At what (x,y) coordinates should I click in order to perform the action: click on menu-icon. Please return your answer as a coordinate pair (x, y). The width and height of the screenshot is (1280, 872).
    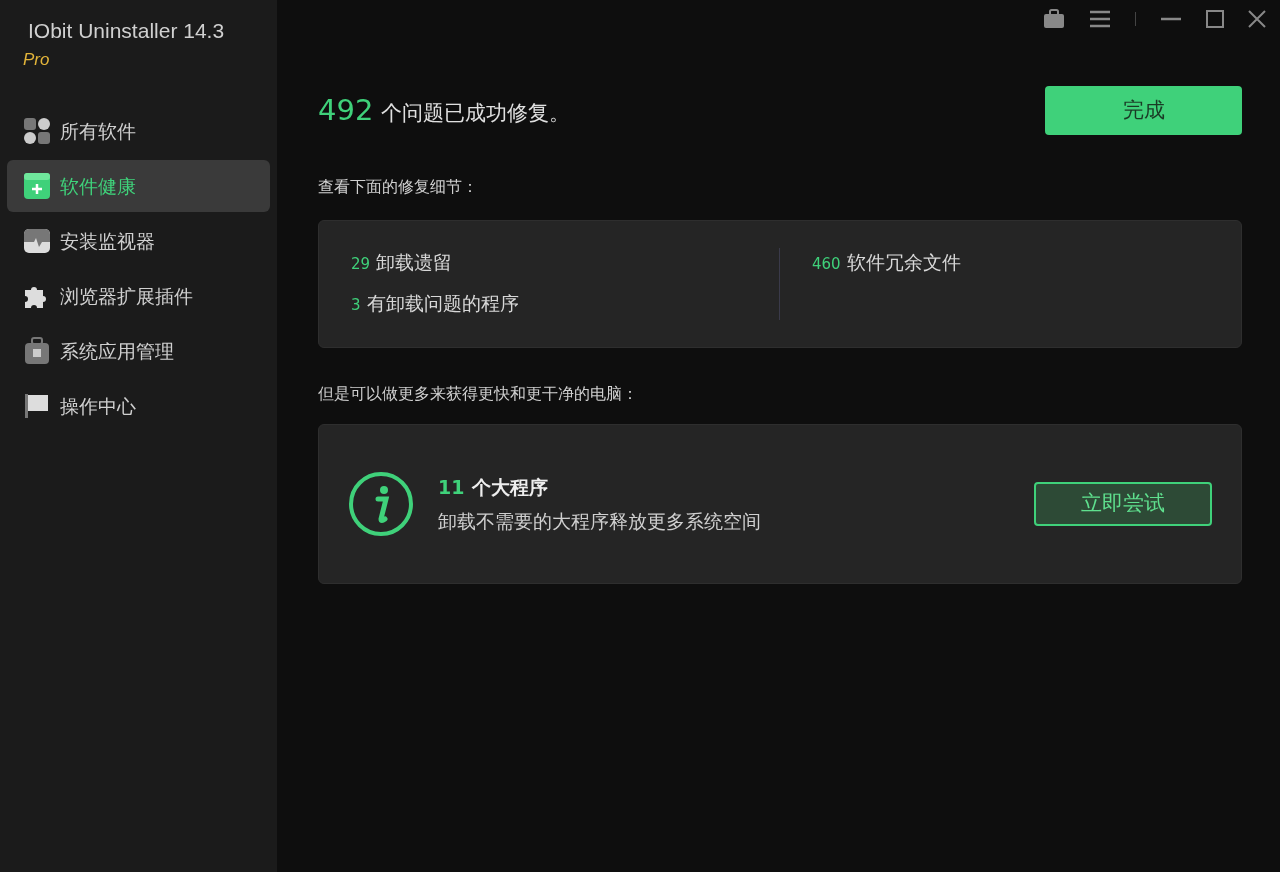
    Looking at the image, I should click on (1100, 19).